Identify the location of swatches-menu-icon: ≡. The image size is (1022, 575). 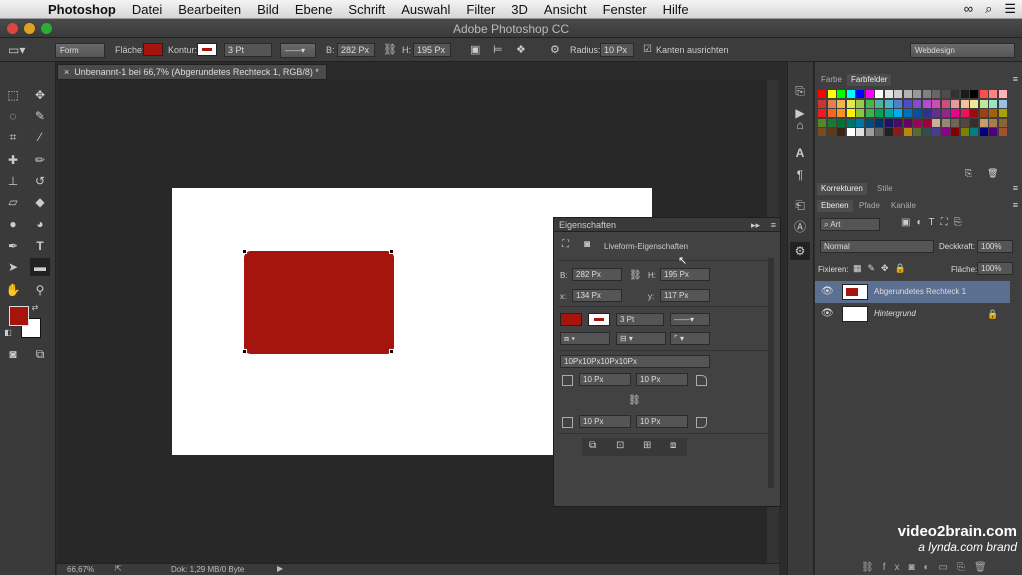
(1015, 79).